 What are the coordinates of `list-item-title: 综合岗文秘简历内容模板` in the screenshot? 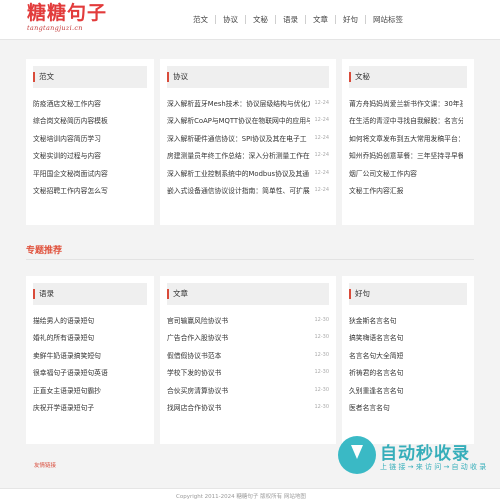 It's located at (70, 120).